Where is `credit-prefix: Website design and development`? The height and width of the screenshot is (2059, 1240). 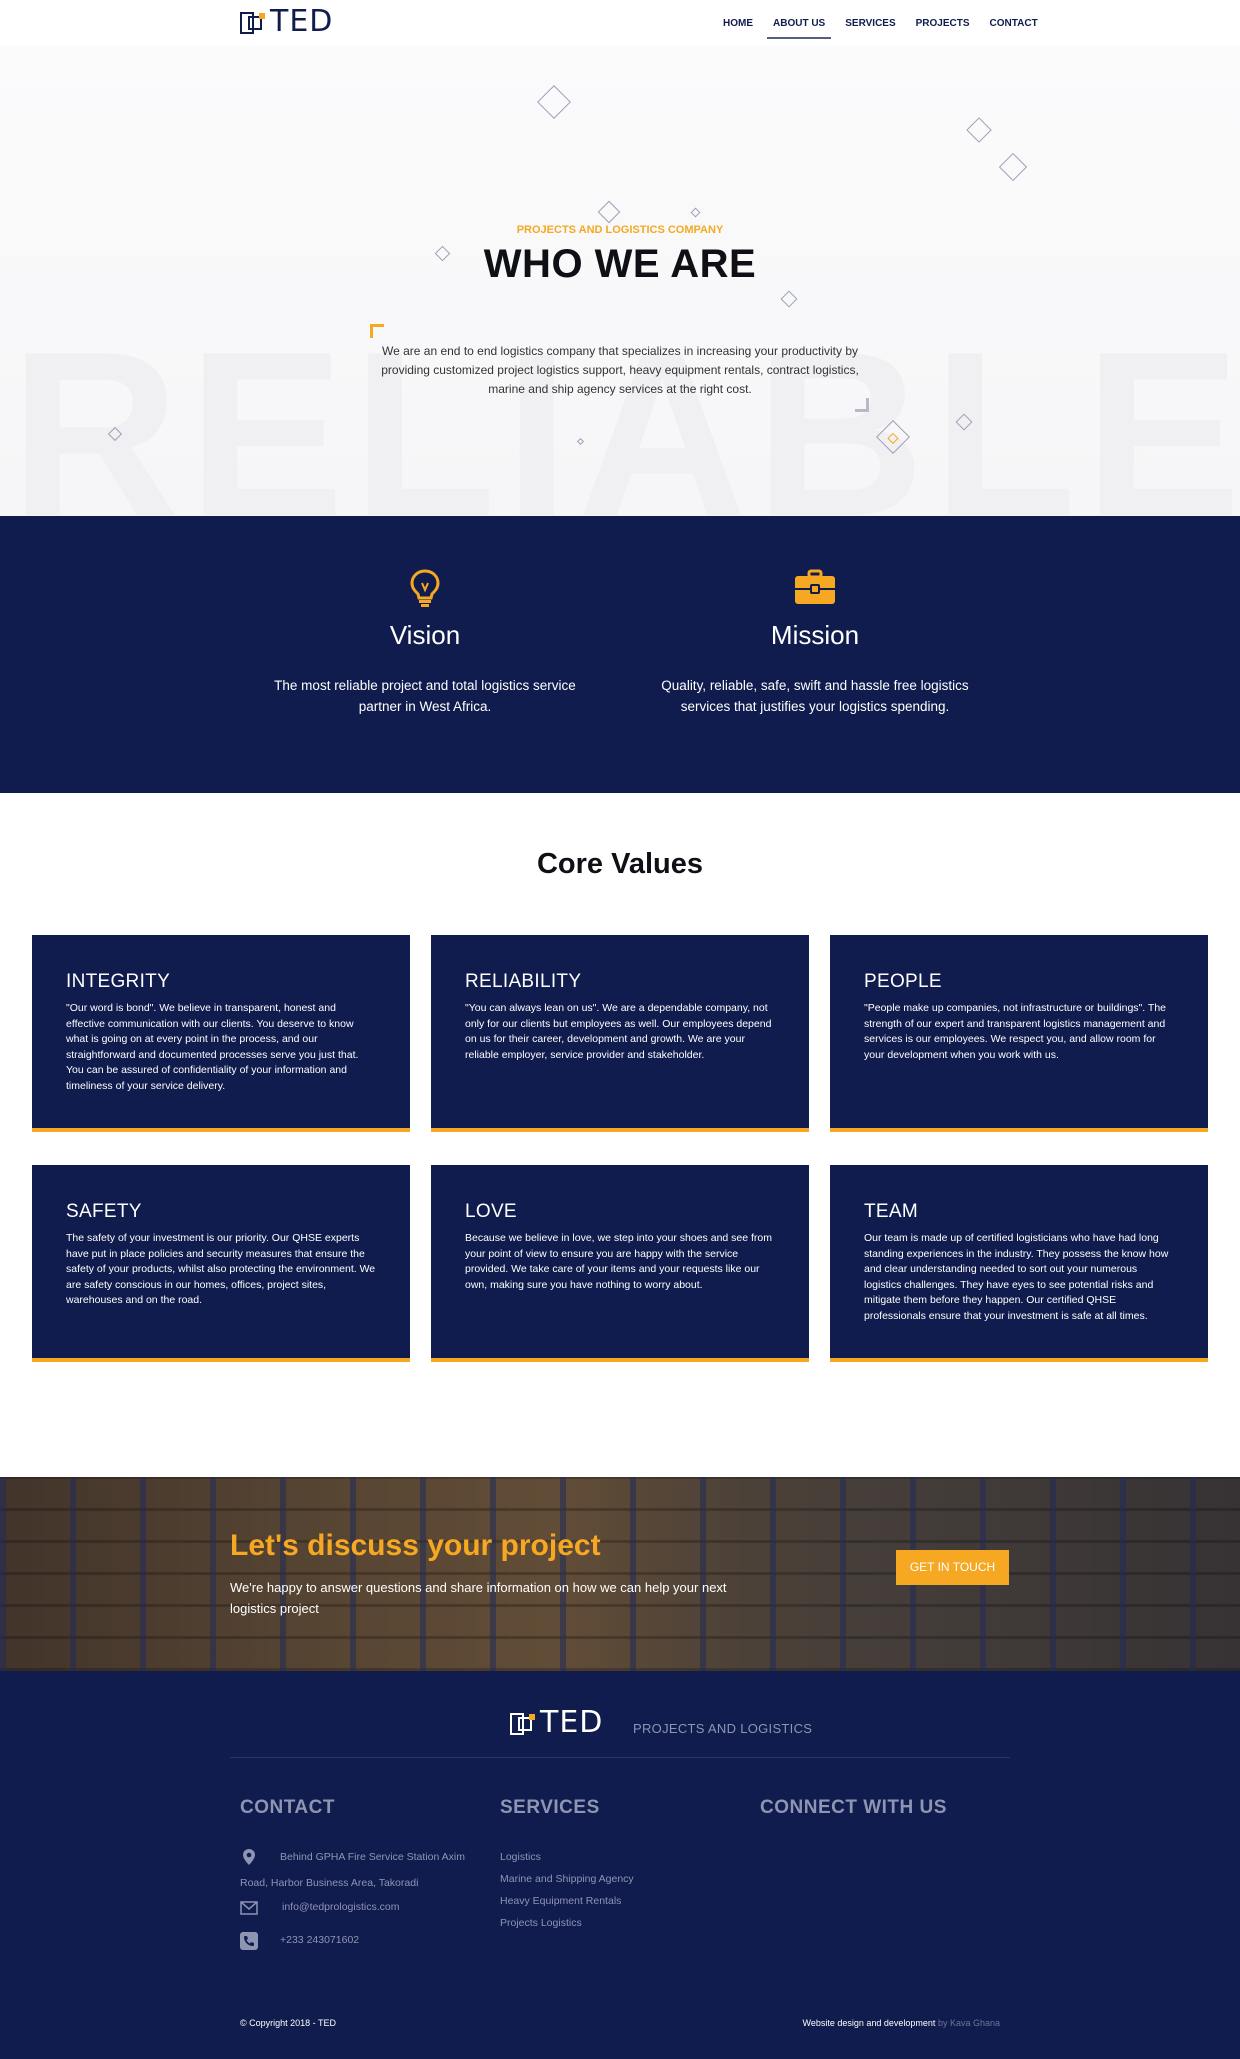 credit-prefix: Website design and development is located at coordinates (869, 2023).